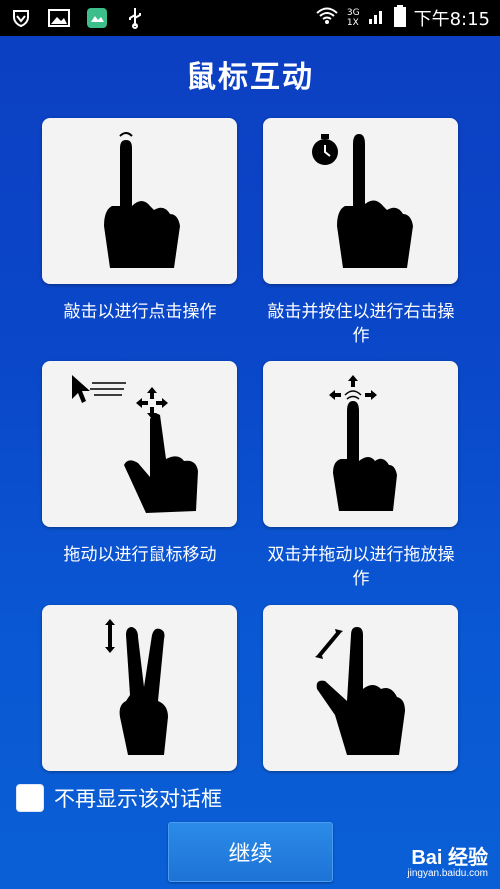 Image resolution: width=500 pixels, height=889 pixels. I want to click on shield-icon, so click(21, 18).